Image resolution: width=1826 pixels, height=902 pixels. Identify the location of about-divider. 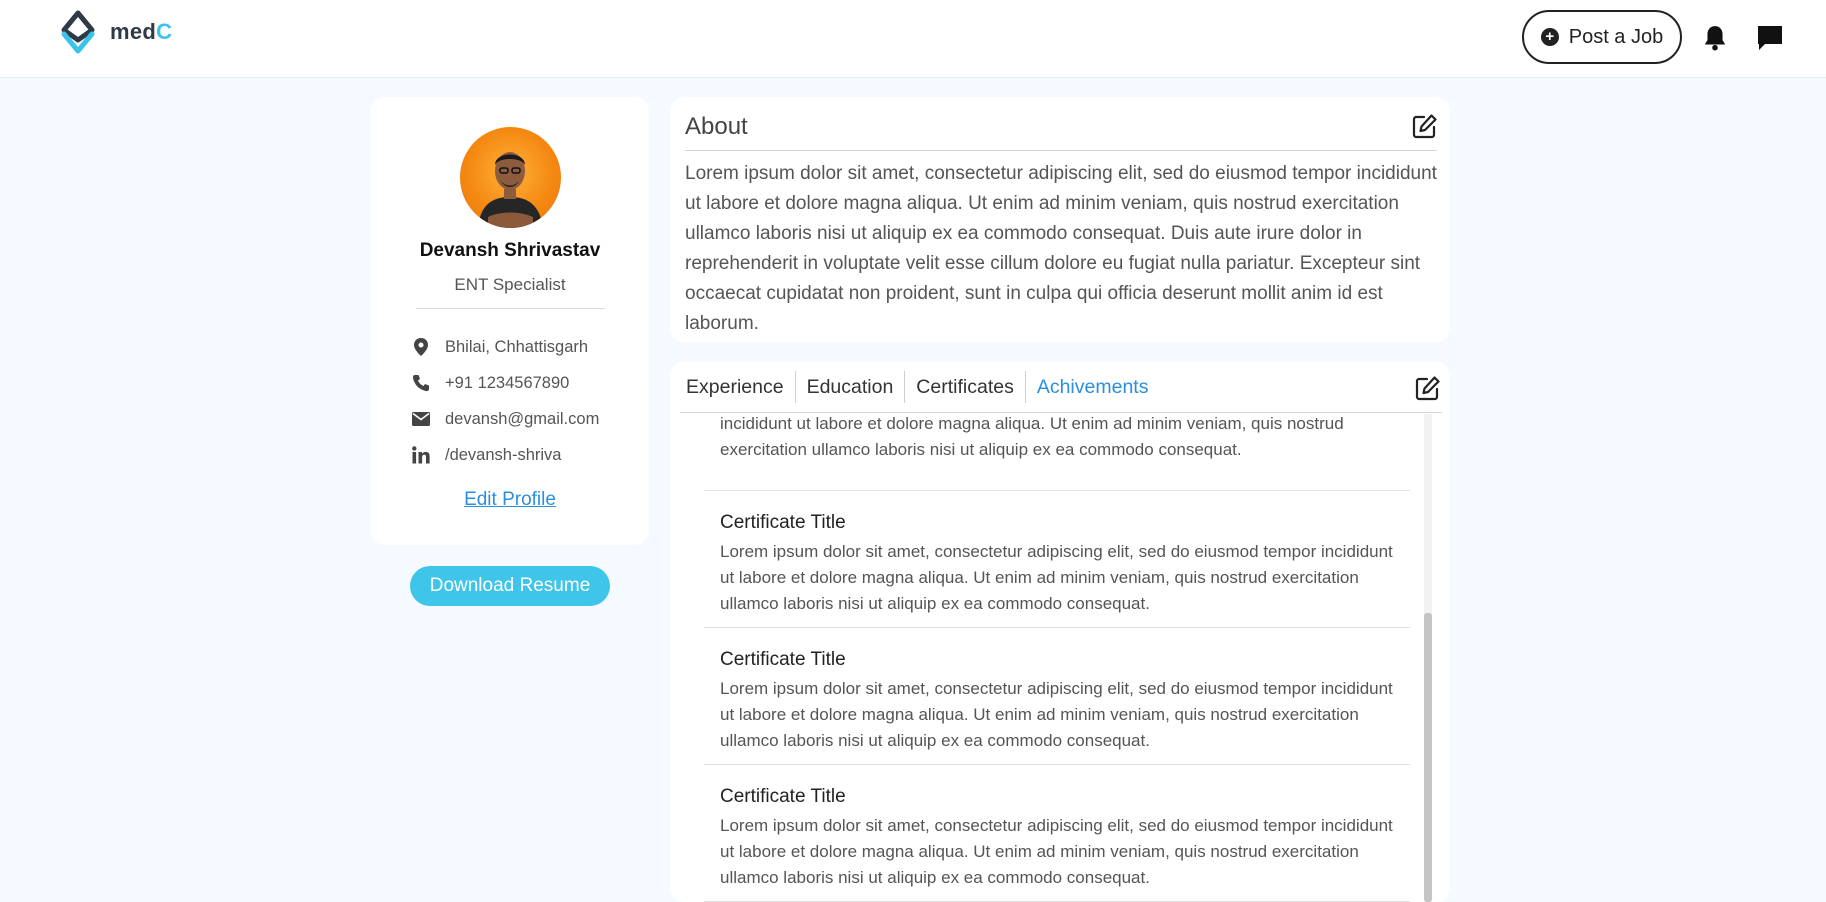
(1061, 150).